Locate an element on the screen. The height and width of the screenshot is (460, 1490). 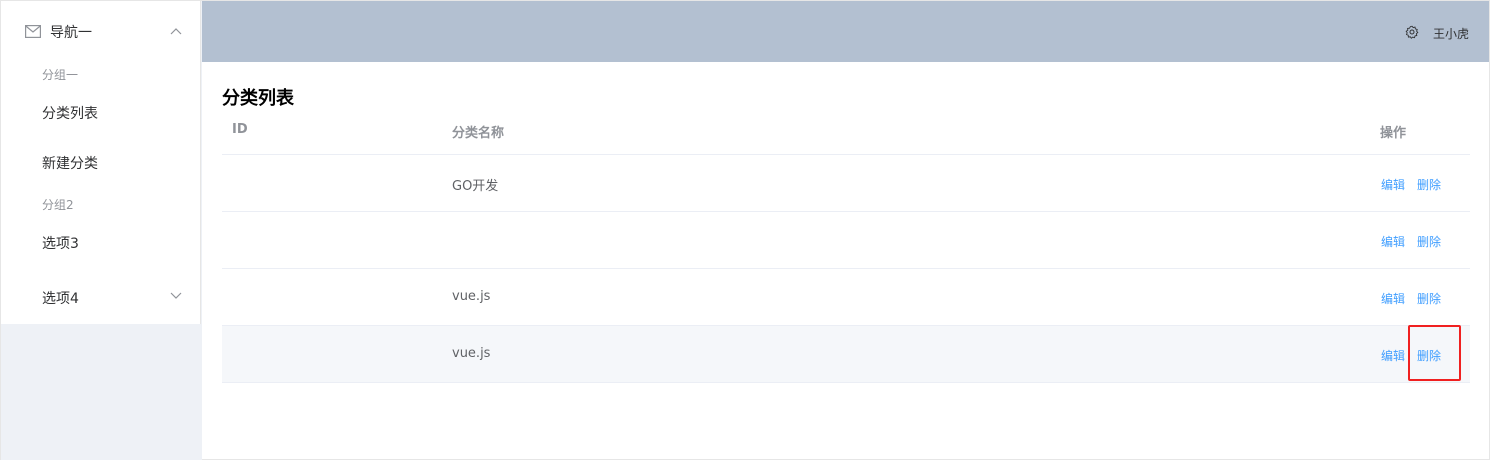
column-header-name: 分类名称 is located at coordinates (478, 133).